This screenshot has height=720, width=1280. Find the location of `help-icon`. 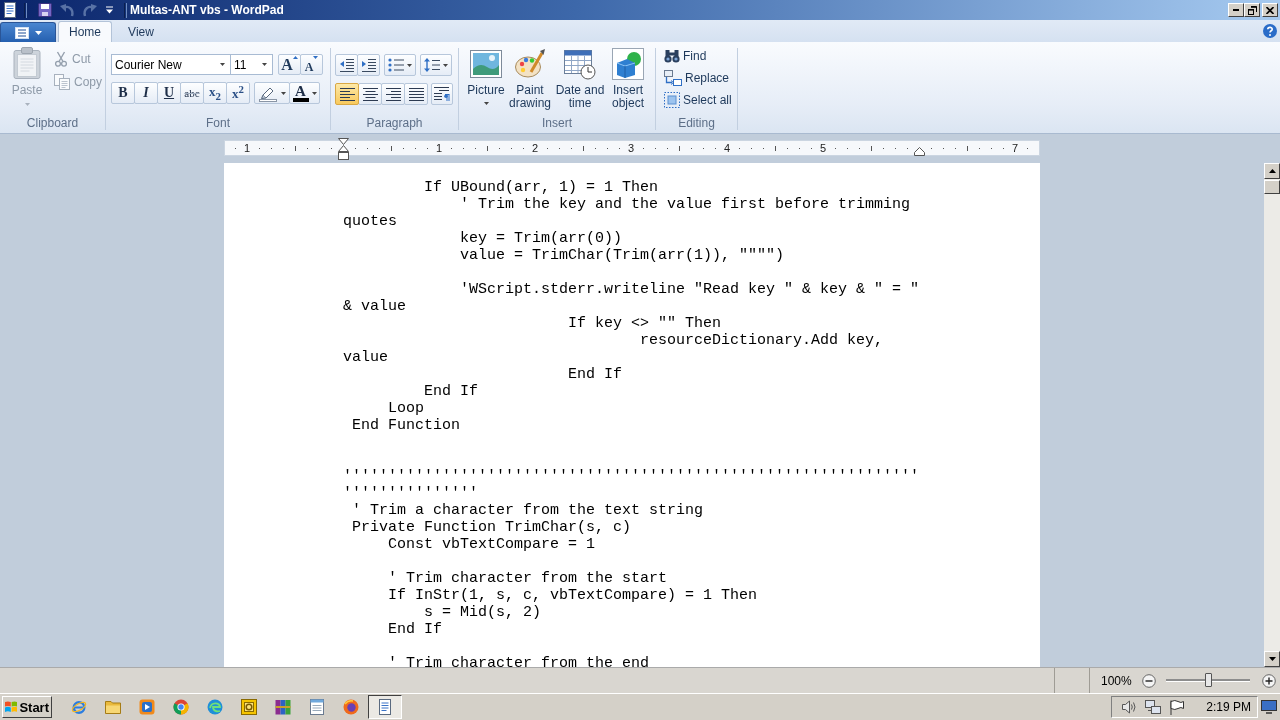

help-icon is located at coordinates (1270, 31).